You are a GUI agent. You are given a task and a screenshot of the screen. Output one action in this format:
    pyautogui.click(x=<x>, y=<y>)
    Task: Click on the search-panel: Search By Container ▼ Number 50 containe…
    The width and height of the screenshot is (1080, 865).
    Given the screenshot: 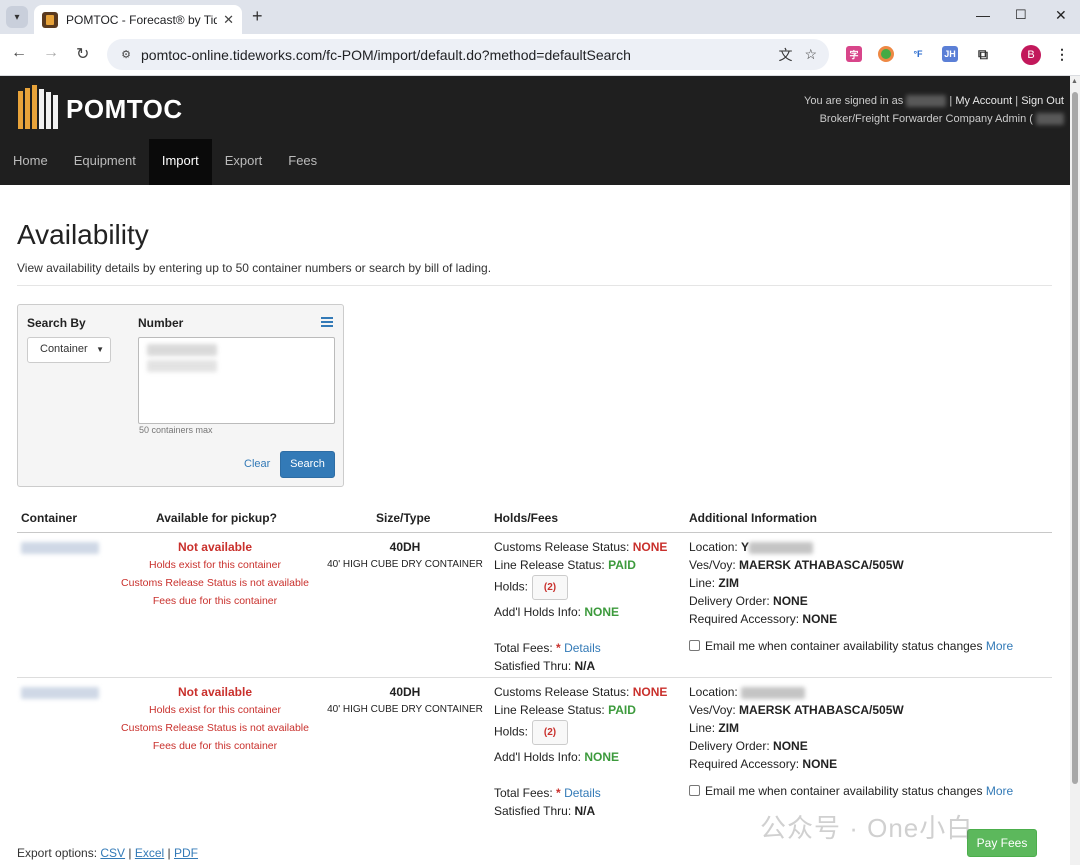 What is the action you would take?
    pyautogui.click(x=180, y=395)
    